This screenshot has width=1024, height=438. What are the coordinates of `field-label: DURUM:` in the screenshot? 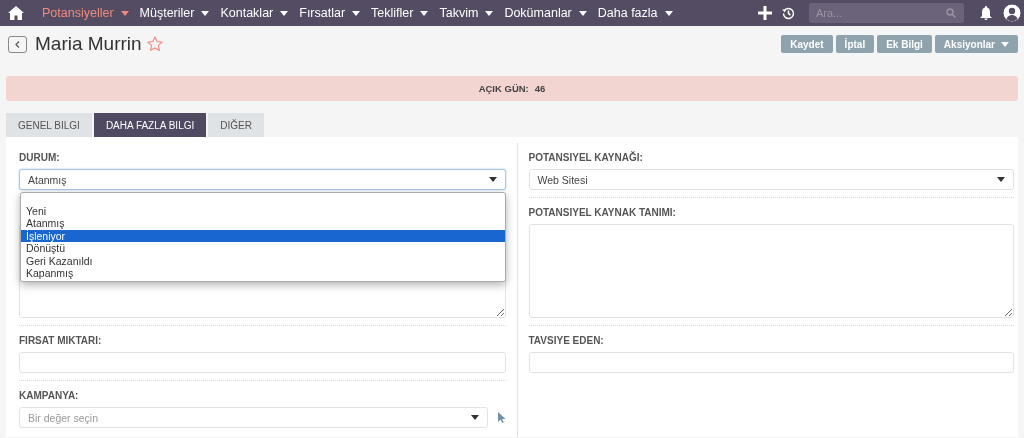 It's located at (40, 158).